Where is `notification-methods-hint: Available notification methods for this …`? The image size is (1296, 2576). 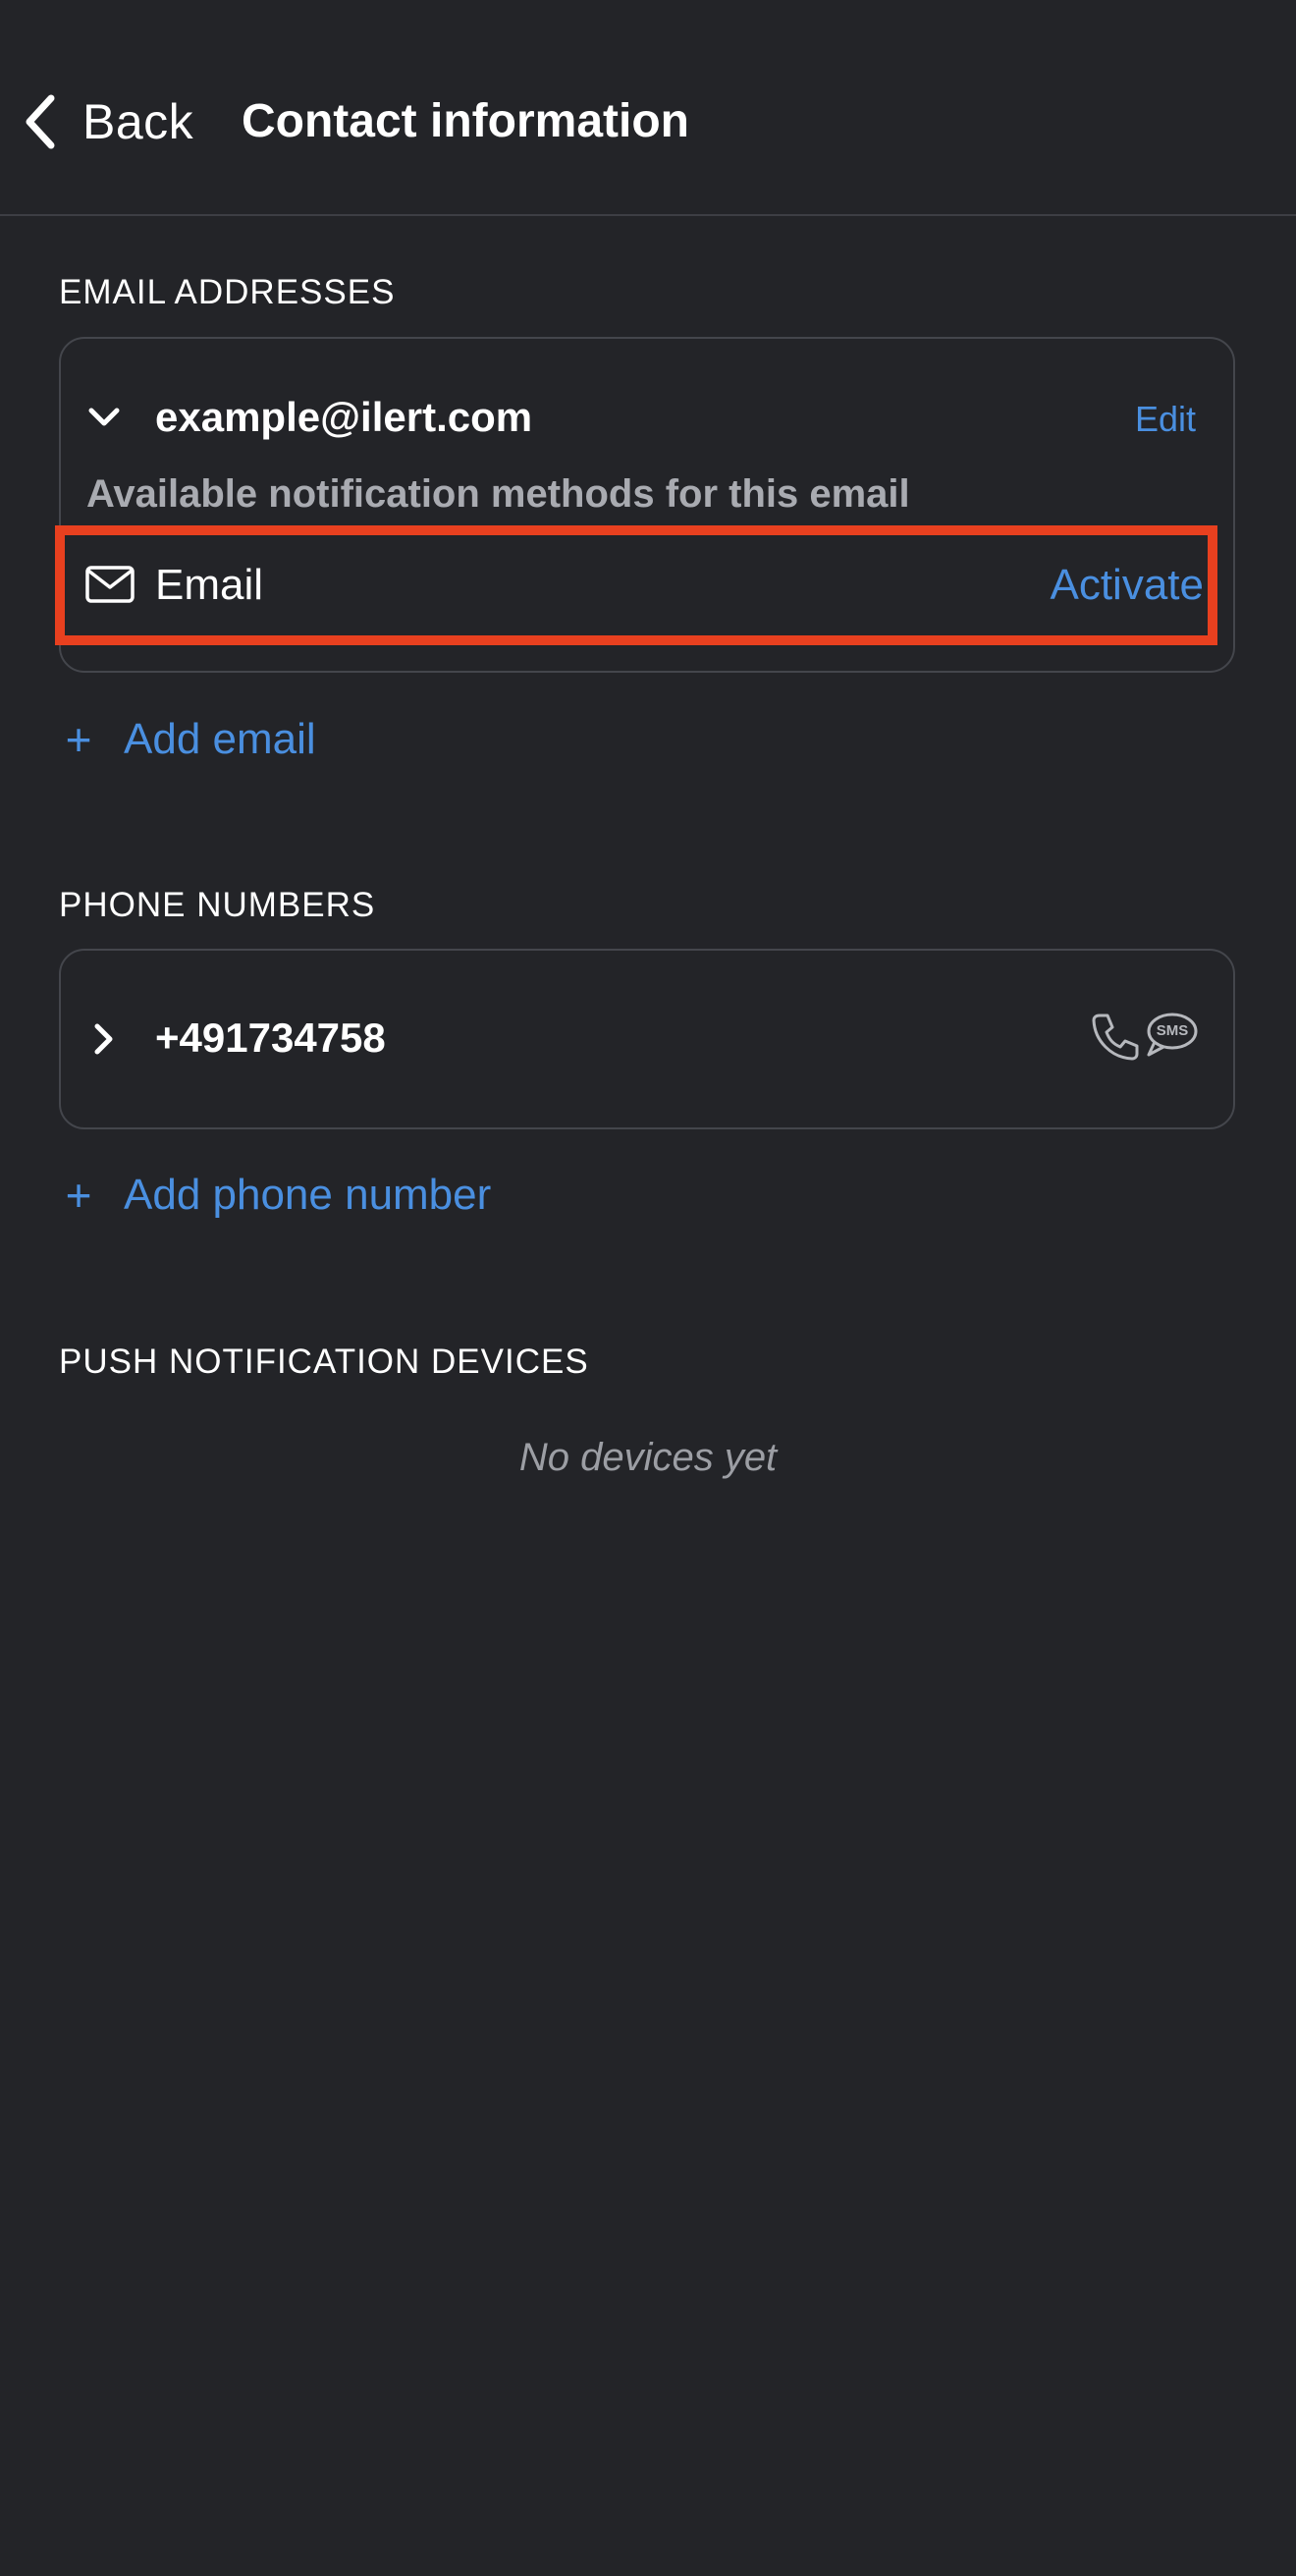 notification-methods-hint: Available notification methods for this … is located at coordinates (498, 494).